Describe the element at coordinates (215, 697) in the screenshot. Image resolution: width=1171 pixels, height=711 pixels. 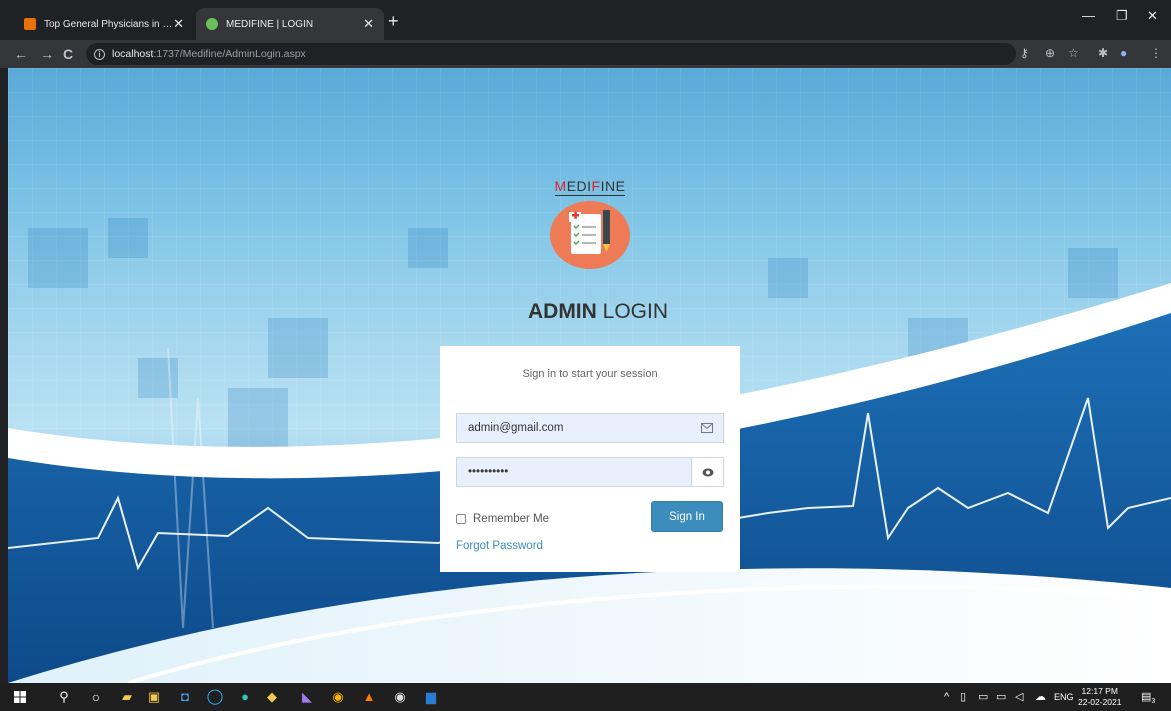
I see `cortana-ring-icon: ◯` at that location.